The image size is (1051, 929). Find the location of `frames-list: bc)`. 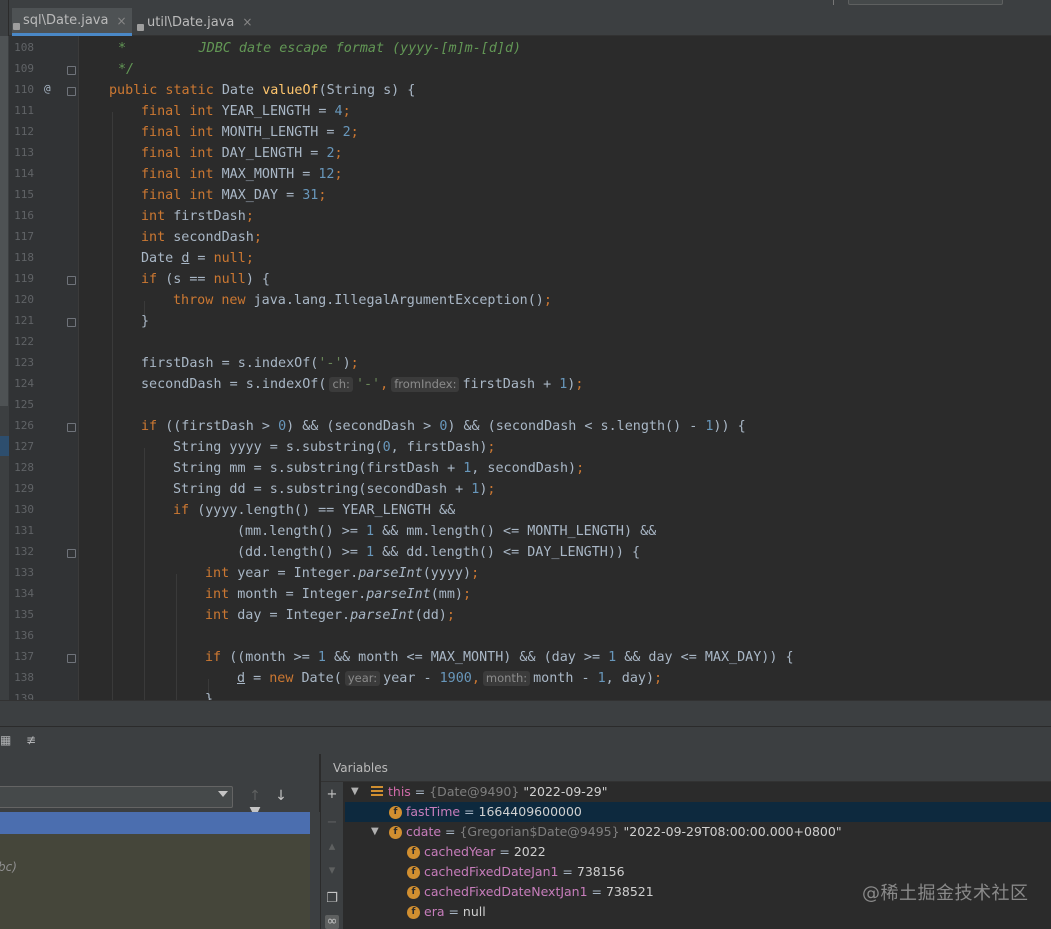

frames-list: bc) is located at coordinates (155, 870).